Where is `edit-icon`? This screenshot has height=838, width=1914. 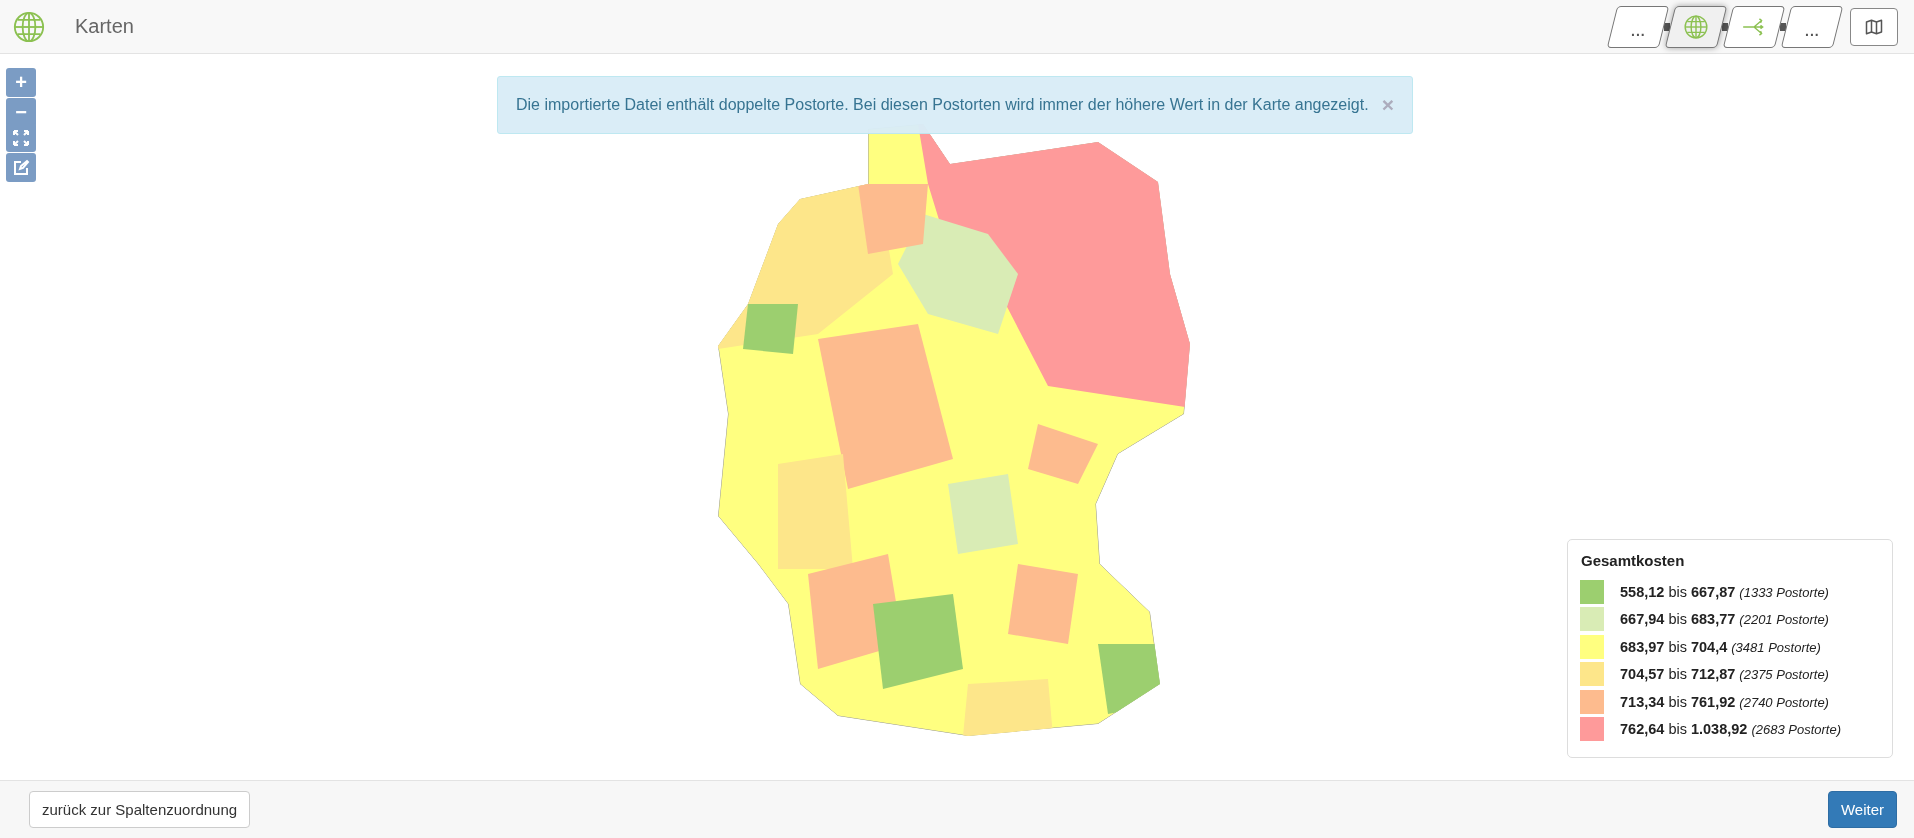 edit-icon is located at coordinates (21, 167).